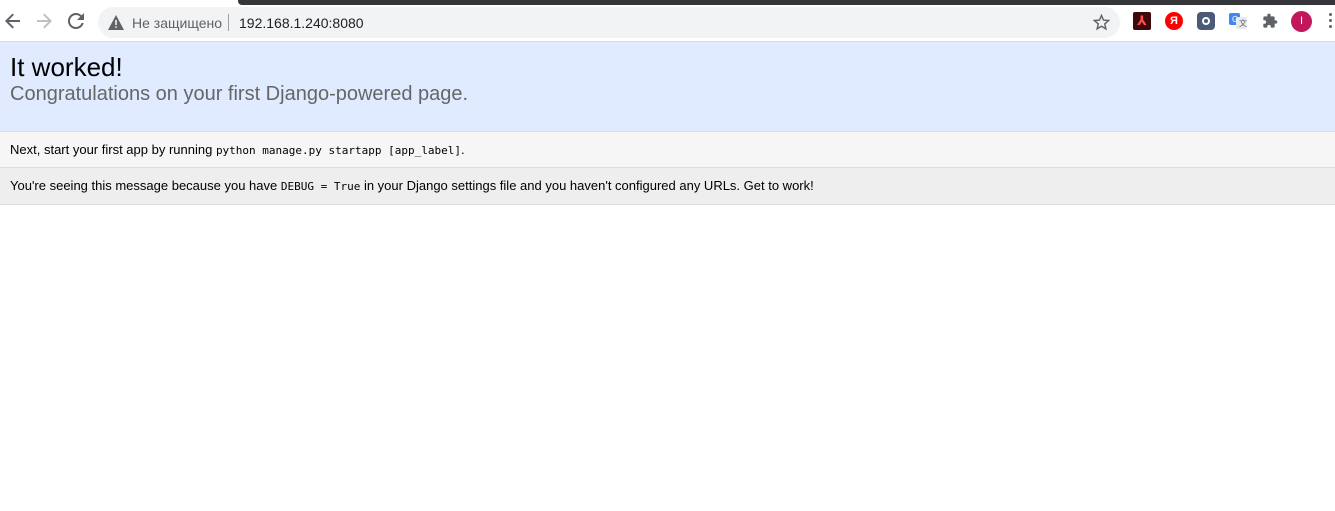 The width and height of the screenshot is (1335, 511). What do you see at coordinates (1243, 23) in the screenshot?
I see `svg-text: 文` at bounding box center [1243, 23].